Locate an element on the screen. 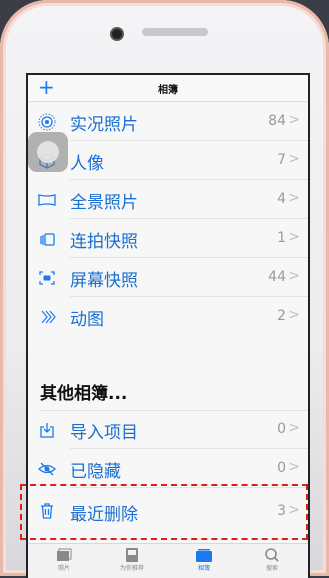  photos-tab-icon is located at coordinates (64, 554).